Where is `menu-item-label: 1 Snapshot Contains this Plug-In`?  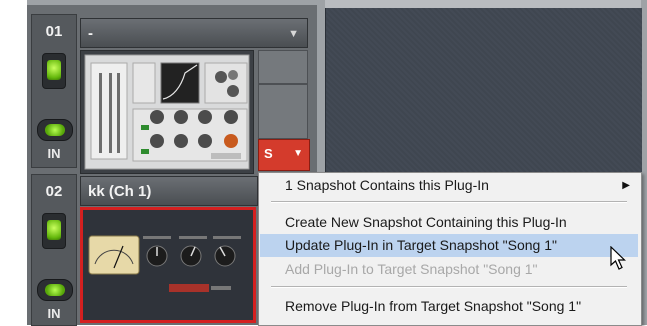 menu-item-label: 1 Snapshot Contains this Plug-In is located at coordinates (387, 185).